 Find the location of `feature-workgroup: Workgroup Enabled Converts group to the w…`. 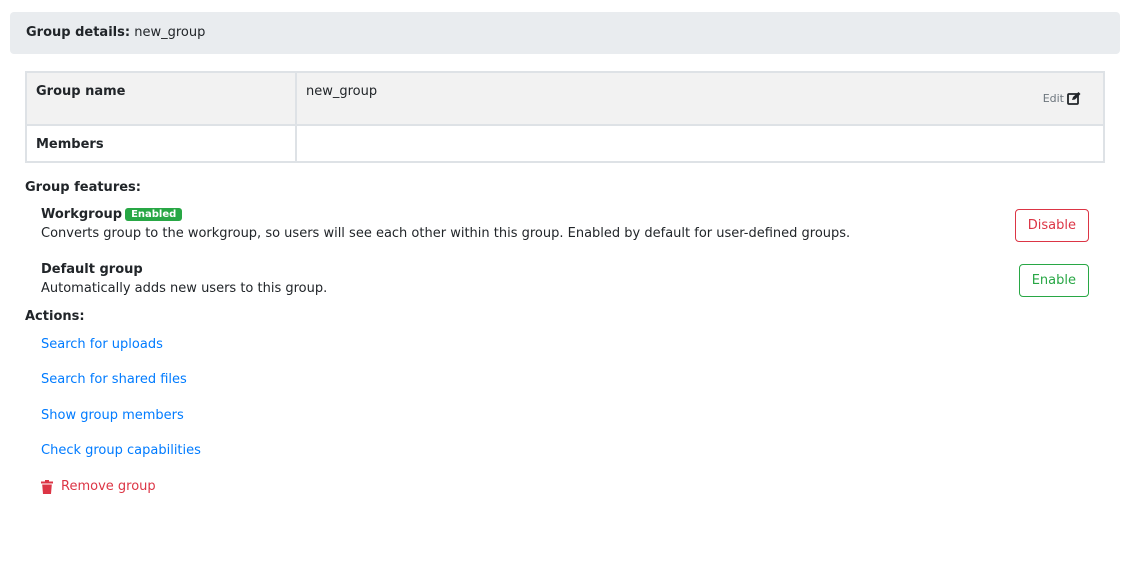

feature-workgroup: Workgroup Enabled Converts group to the w… is located at coordinates (565, 224).